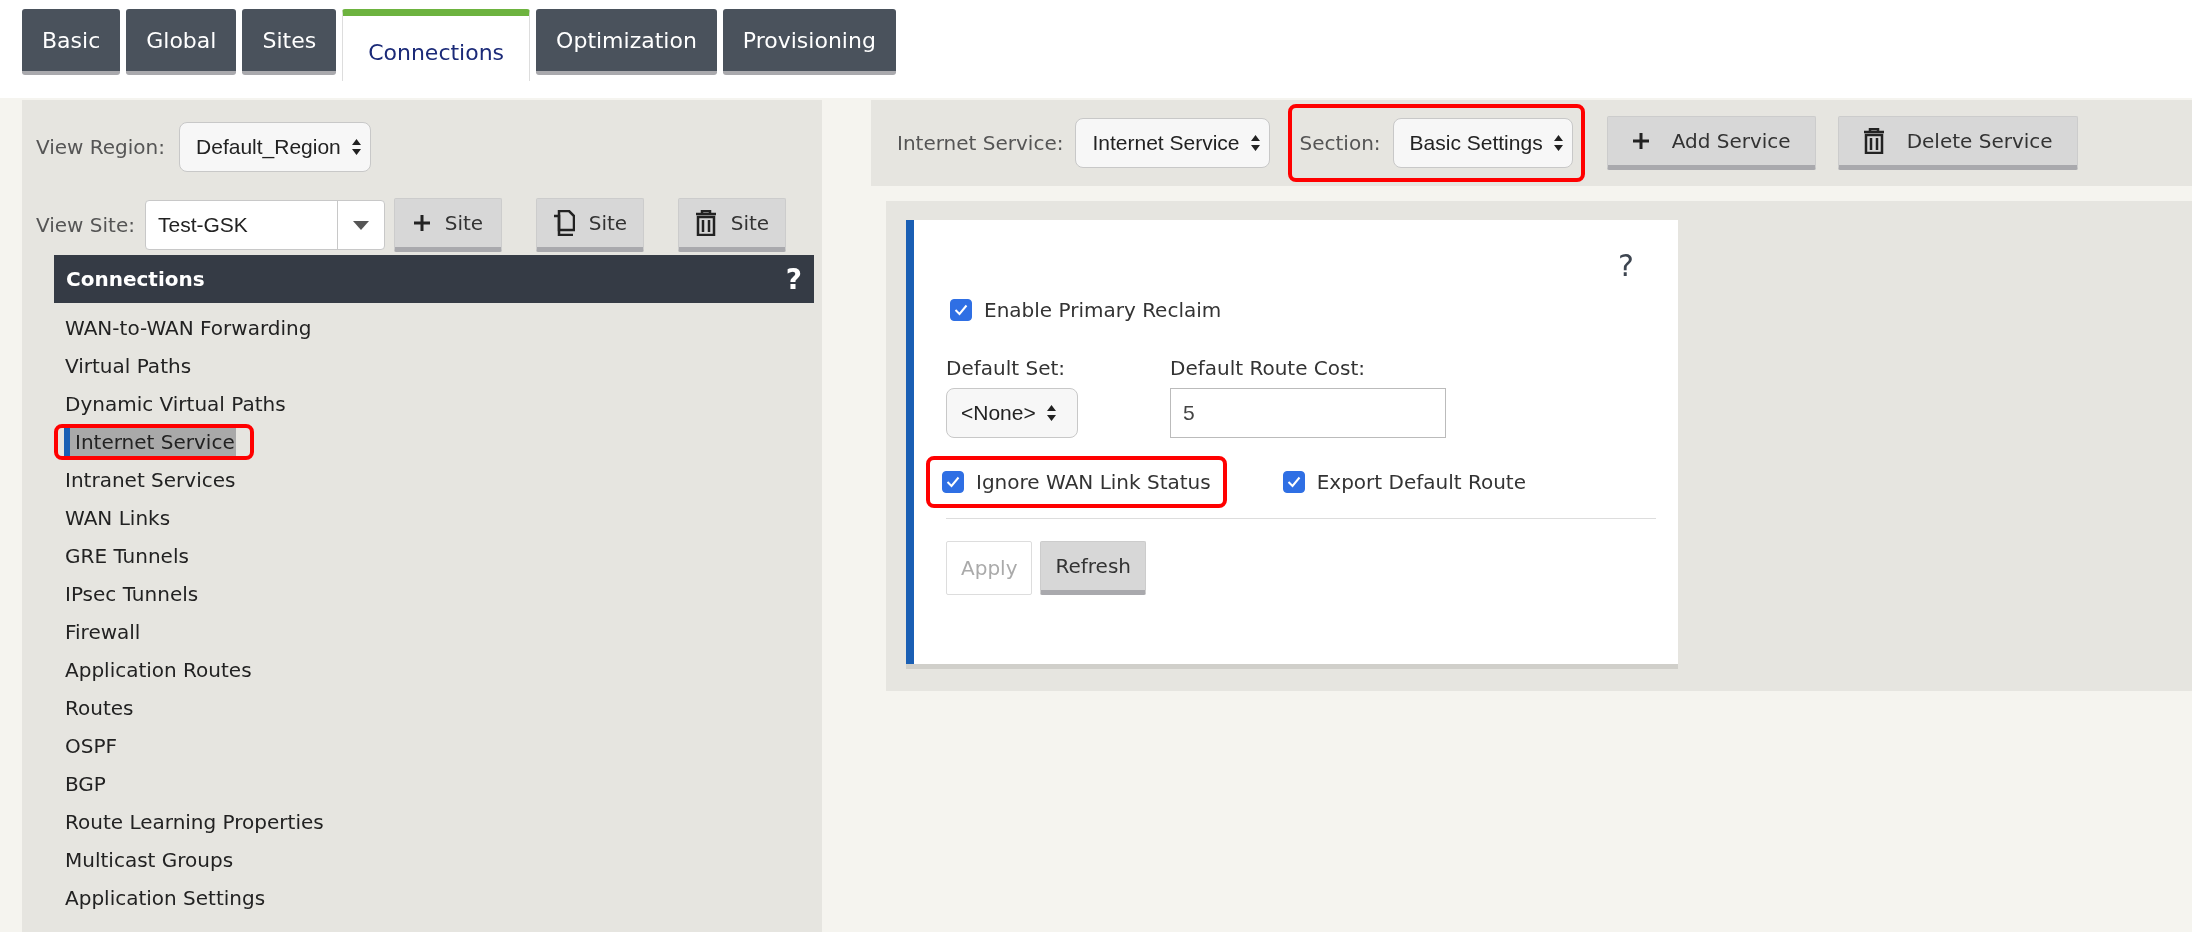 This screenshot has width=2192, height=932. What do you see at coordinates (158, 670) in the screenshot?
I see `sidebar-item: Application Routes` at bounding box center [158, 670].